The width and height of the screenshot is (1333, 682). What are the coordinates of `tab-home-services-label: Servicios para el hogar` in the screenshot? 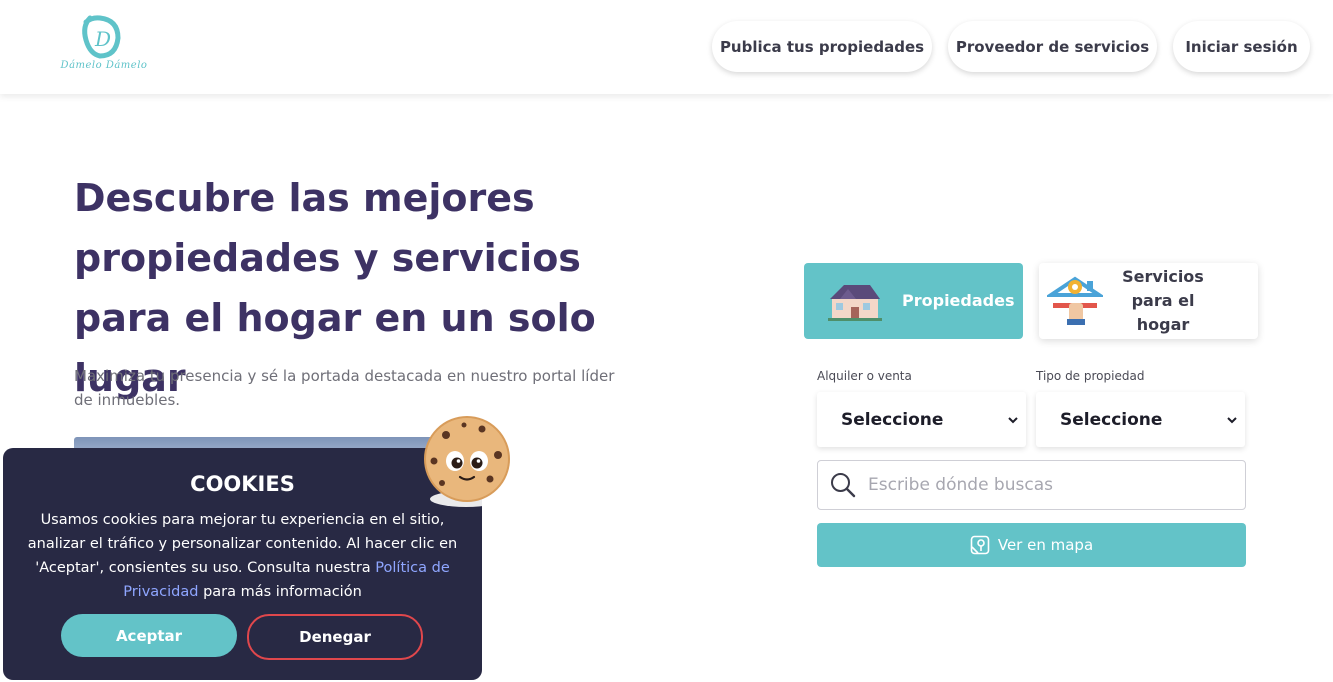 It's located at (1163, 300).